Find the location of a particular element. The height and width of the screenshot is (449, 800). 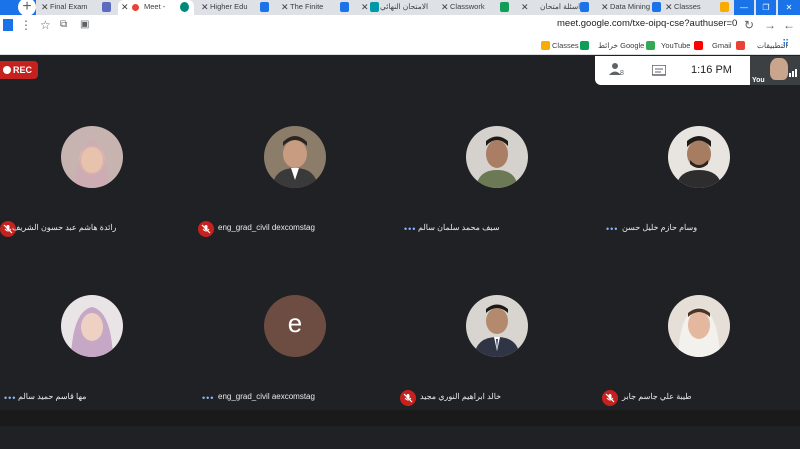

svg-text: 8 is located at coordinates (622, 73).